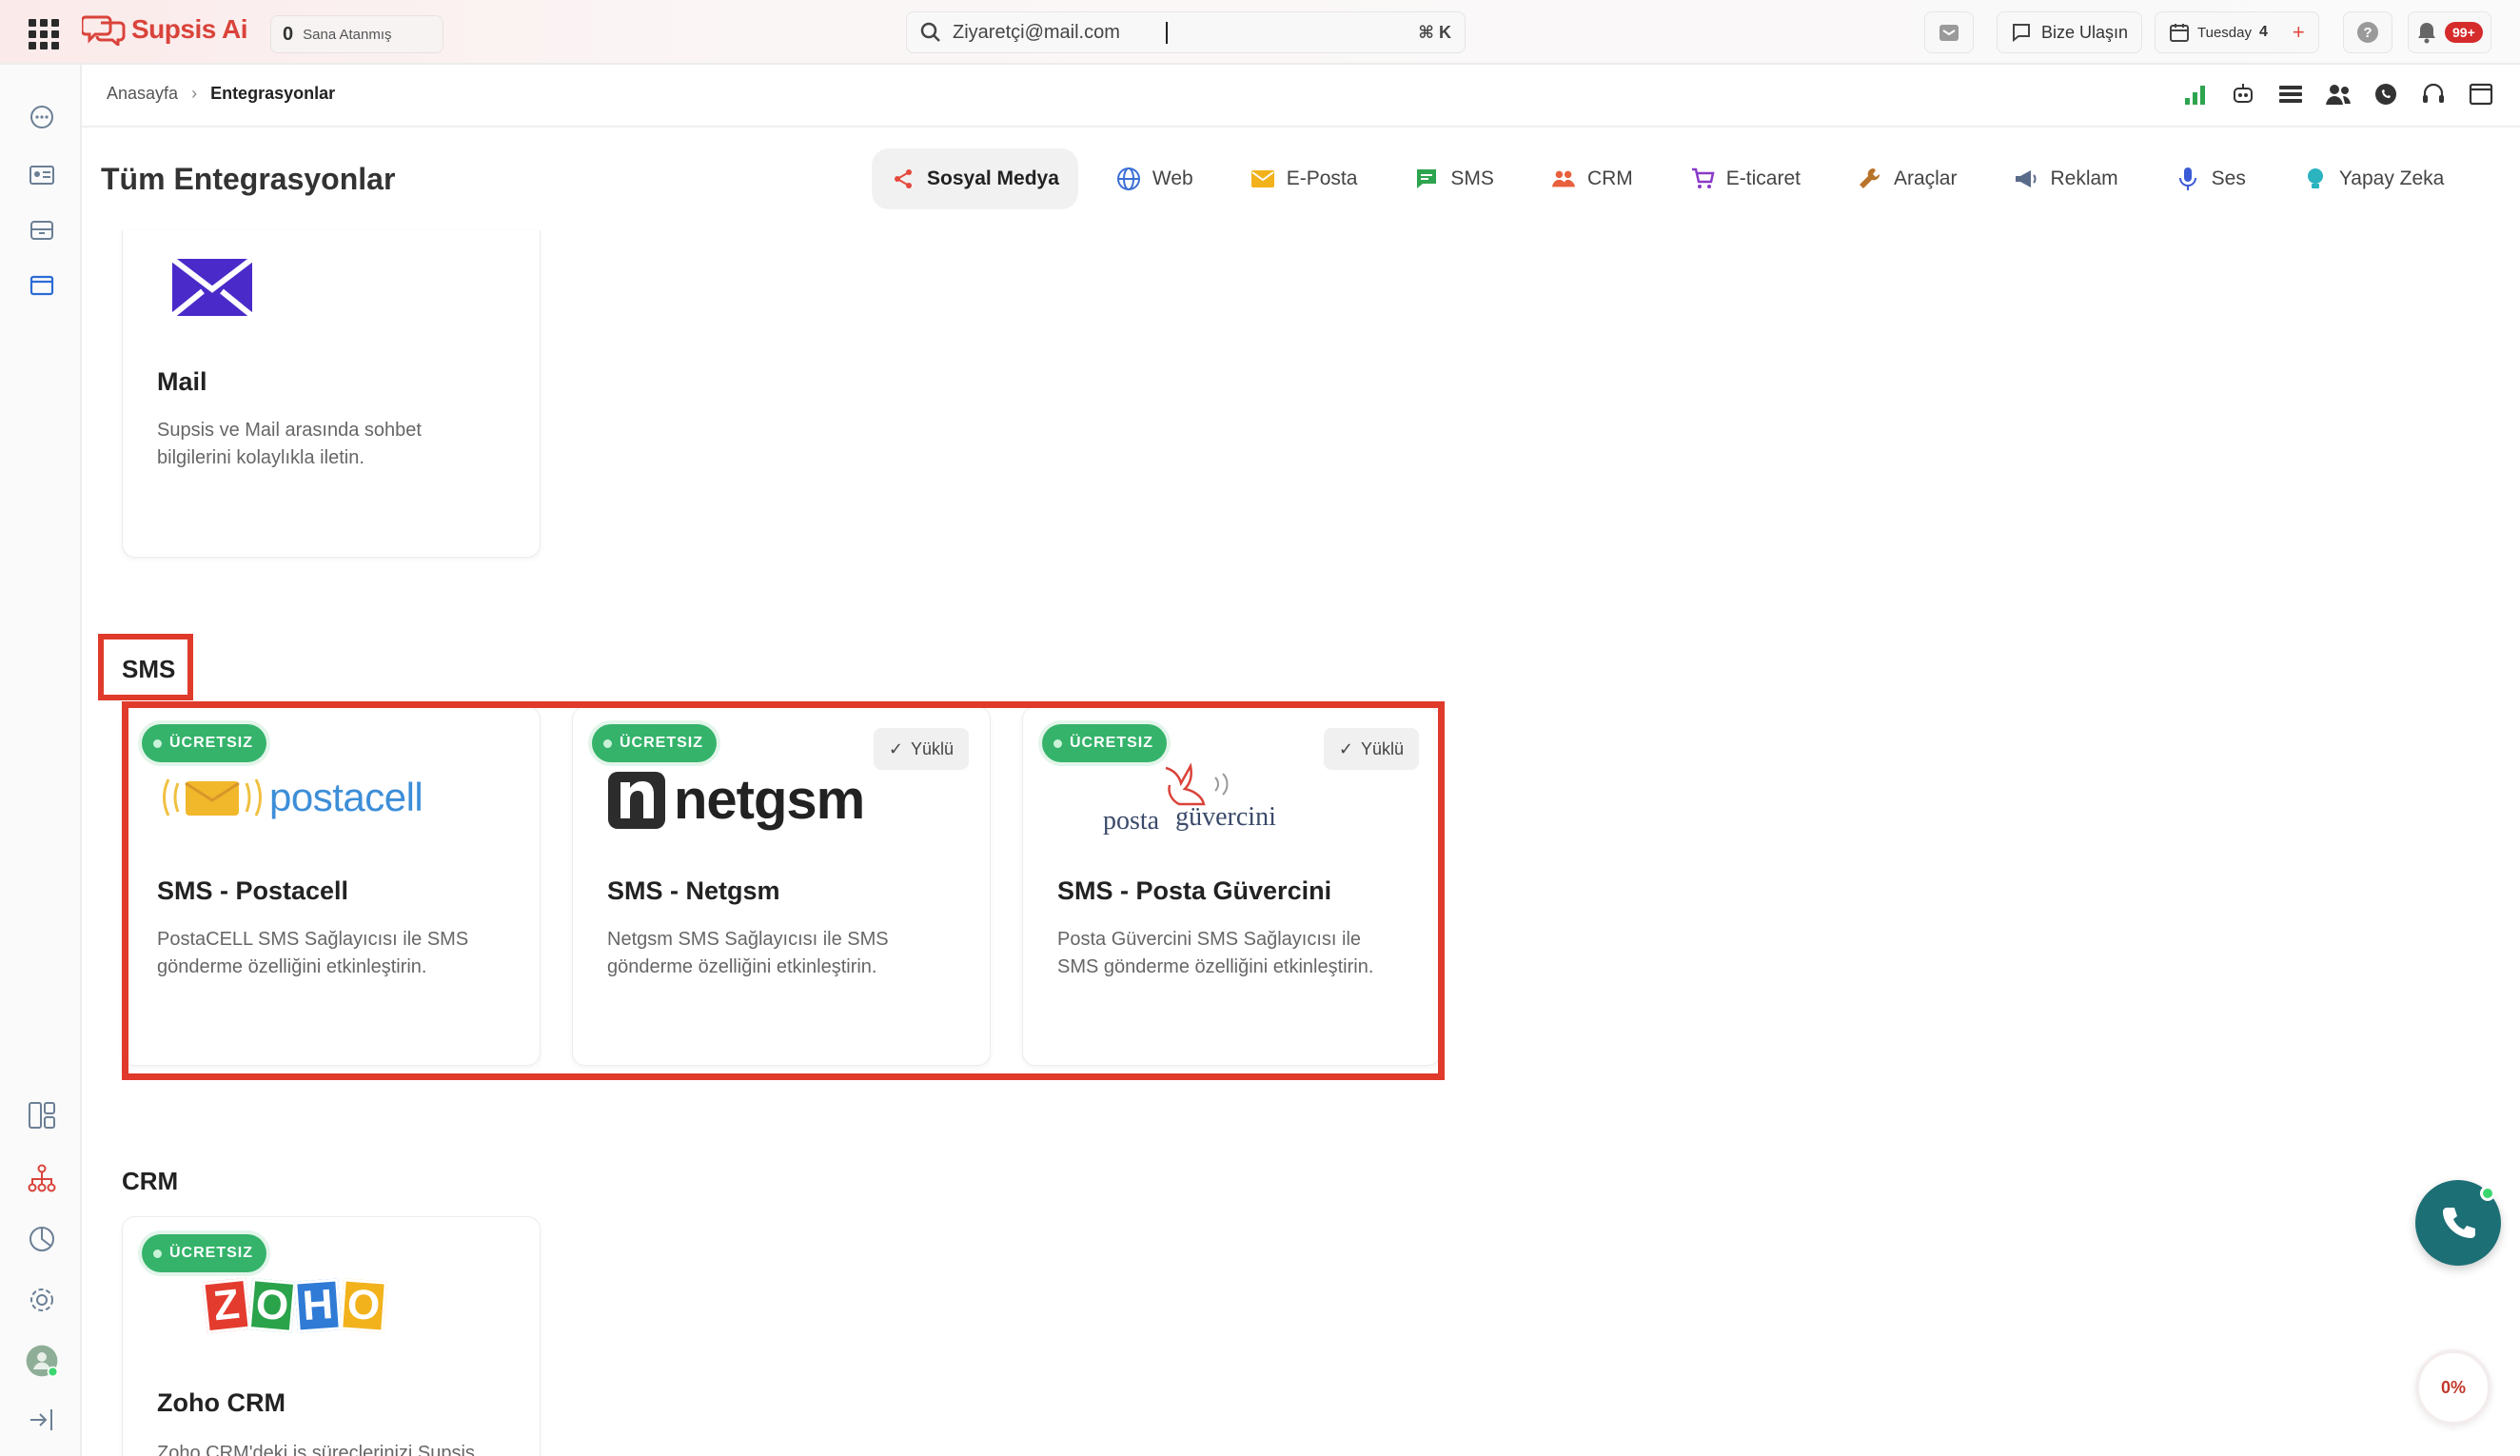 The image size is (2520, 1456). I want to click on bulb-icon, so click(2315, 179).